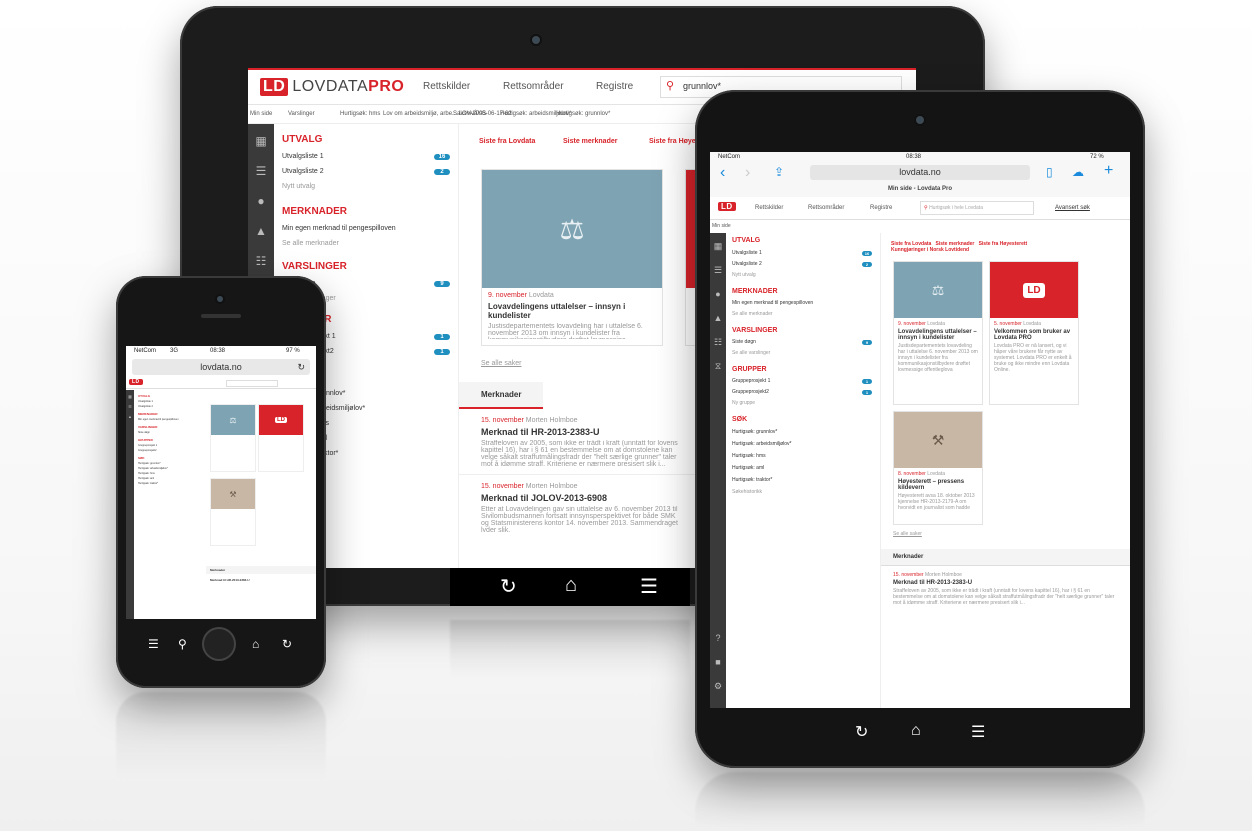 The width and height of the screenshot is (1252, 831). Describe the element at coordinates (802, 432) in the screenshot. I see `sok-item: Hurtigsøk: grunnlov*` at that location.